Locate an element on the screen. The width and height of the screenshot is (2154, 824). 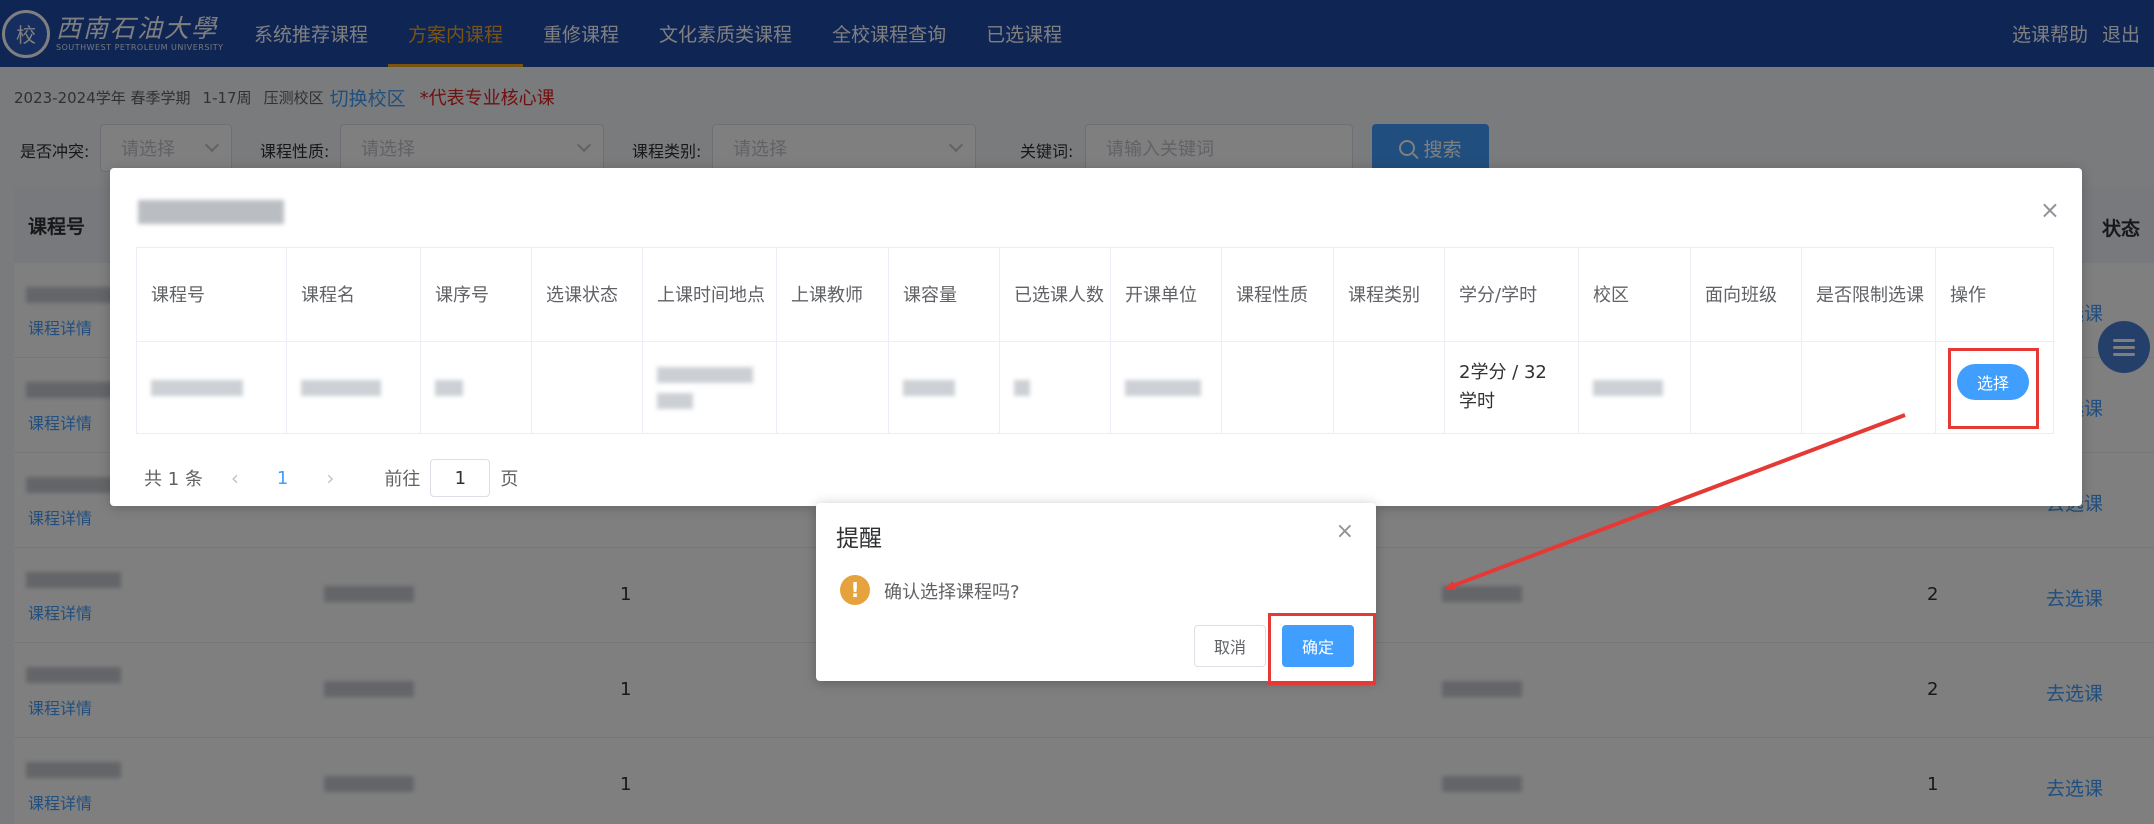
cancel-button: 取消 is located at coordinates (1230, 646).